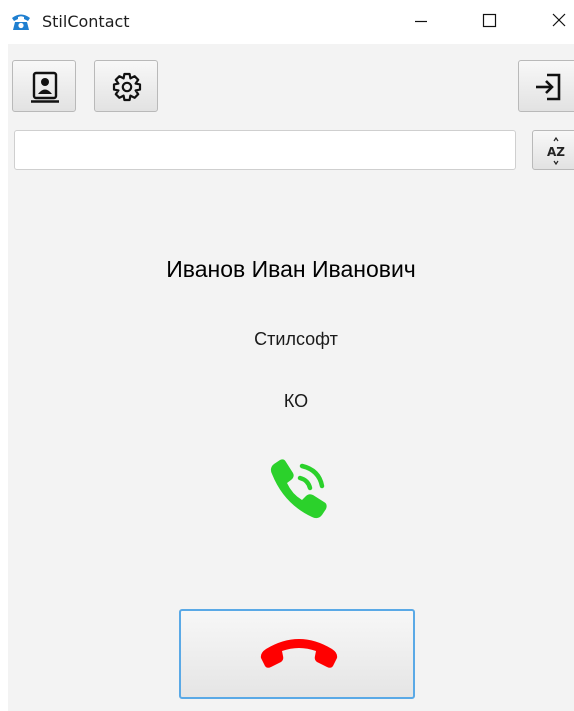 Image resolution: width=574 pixels, height=711 pixels. Describe the element at coordinates (291, 269) in the screenshot. I see `contact-name: Иванов Иван Иванович` at that location.